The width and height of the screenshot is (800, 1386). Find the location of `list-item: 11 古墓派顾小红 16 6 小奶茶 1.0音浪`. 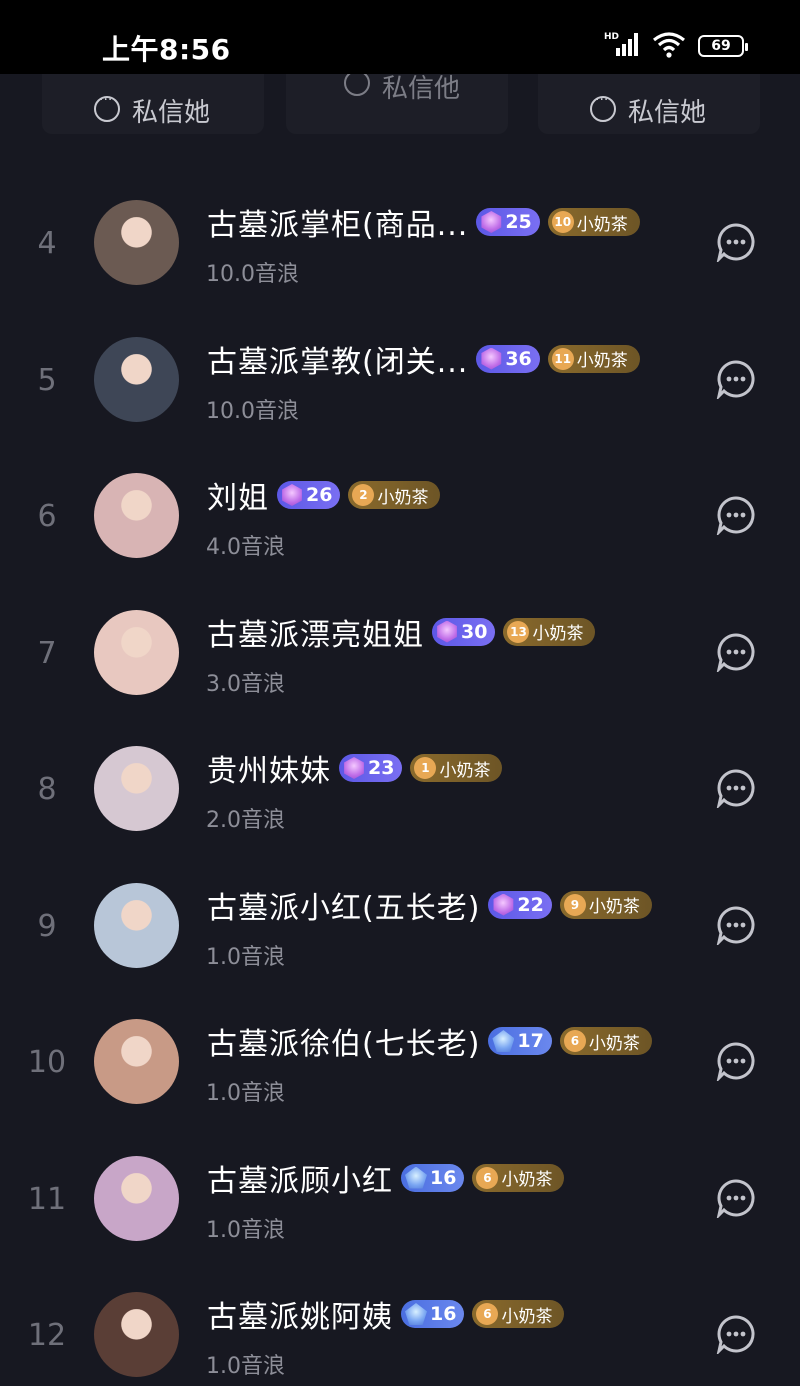

list-item: 11 古墓派顾小红 16 6 小奶茶 1.0音浪 is located at coordinates (400, 1198).